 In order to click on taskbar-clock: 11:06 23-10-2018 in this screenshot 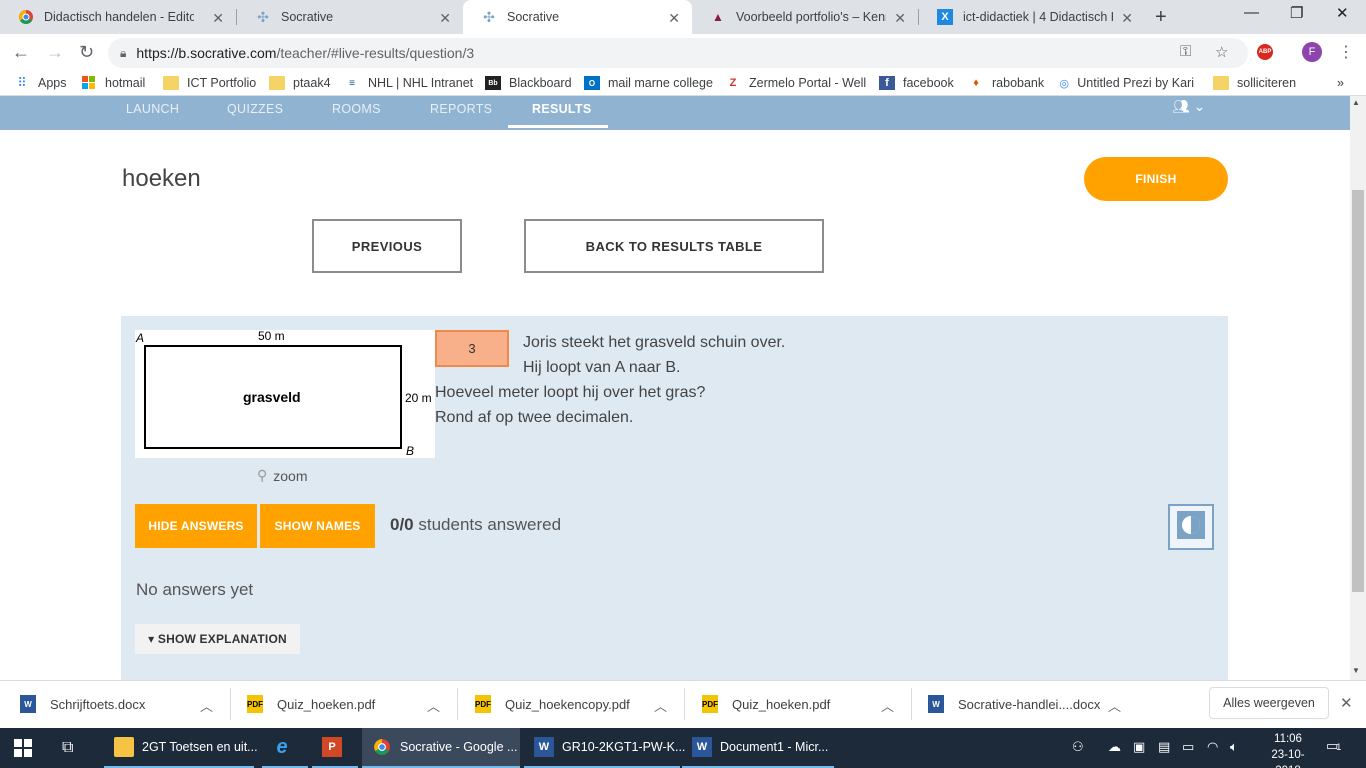, I will do `click(1288, 749)`.